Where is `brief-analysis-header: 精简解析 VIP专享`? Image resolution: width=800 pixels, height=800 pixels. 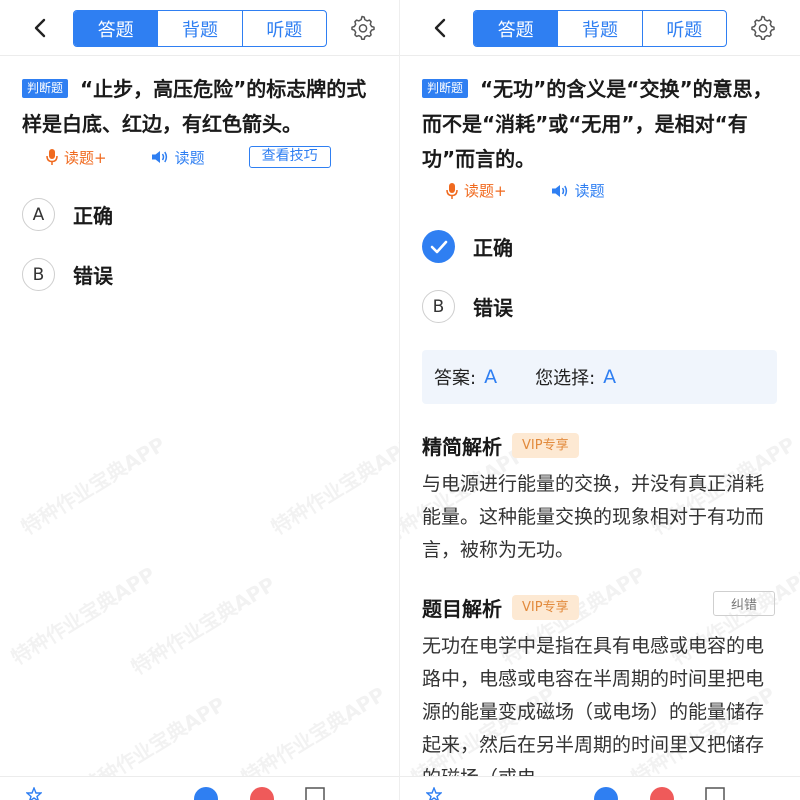
brief-analysis-header: 精简解析 VIP专享 is located at coordinates (500, 445).